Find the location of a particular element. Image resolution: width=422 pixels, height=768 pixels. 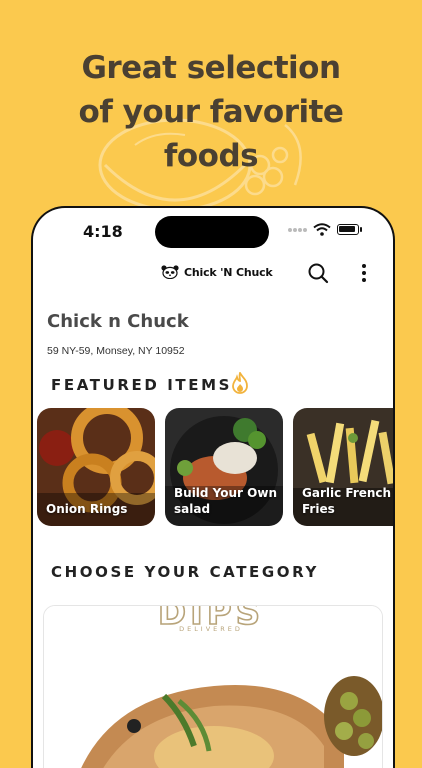

battery-icon is located at coordinates (348, 229).